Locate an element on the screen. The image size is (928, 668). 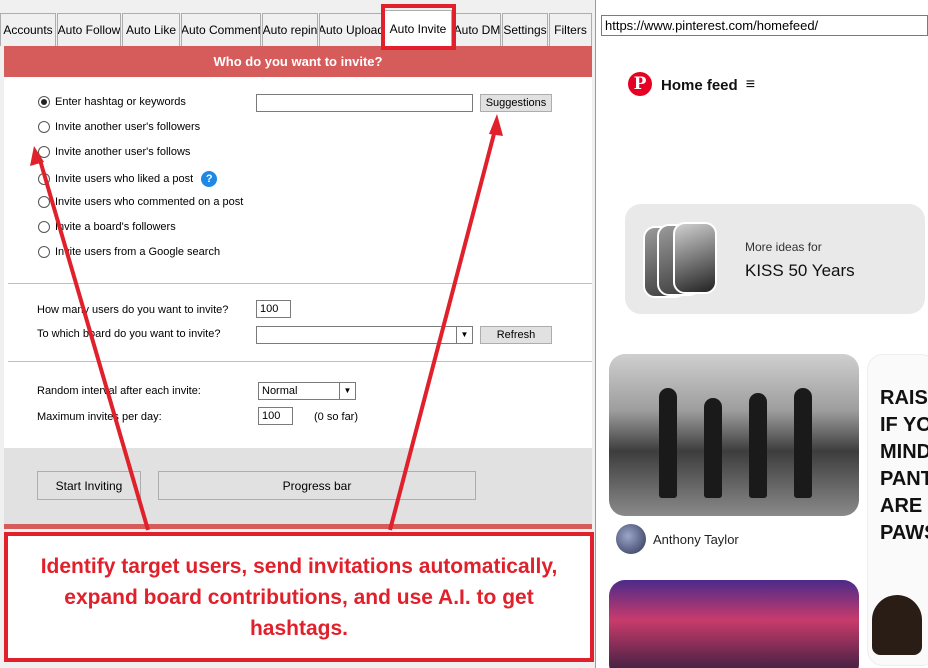
pin-image: RAISE IF YOU MIND PANTS ARE PAWS is located at coordinates (897, 510).